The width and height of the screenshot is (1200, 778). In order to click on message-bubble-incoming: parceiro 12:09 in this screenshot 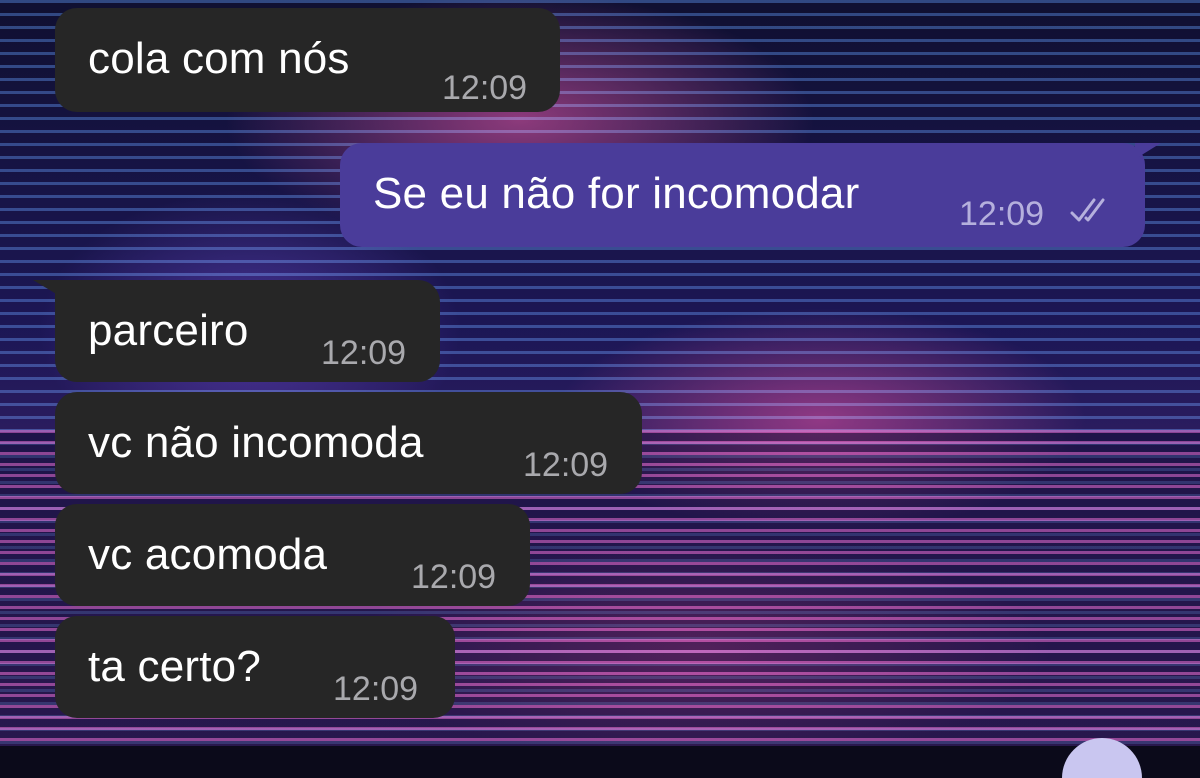, I will do `click(236, 331)`.